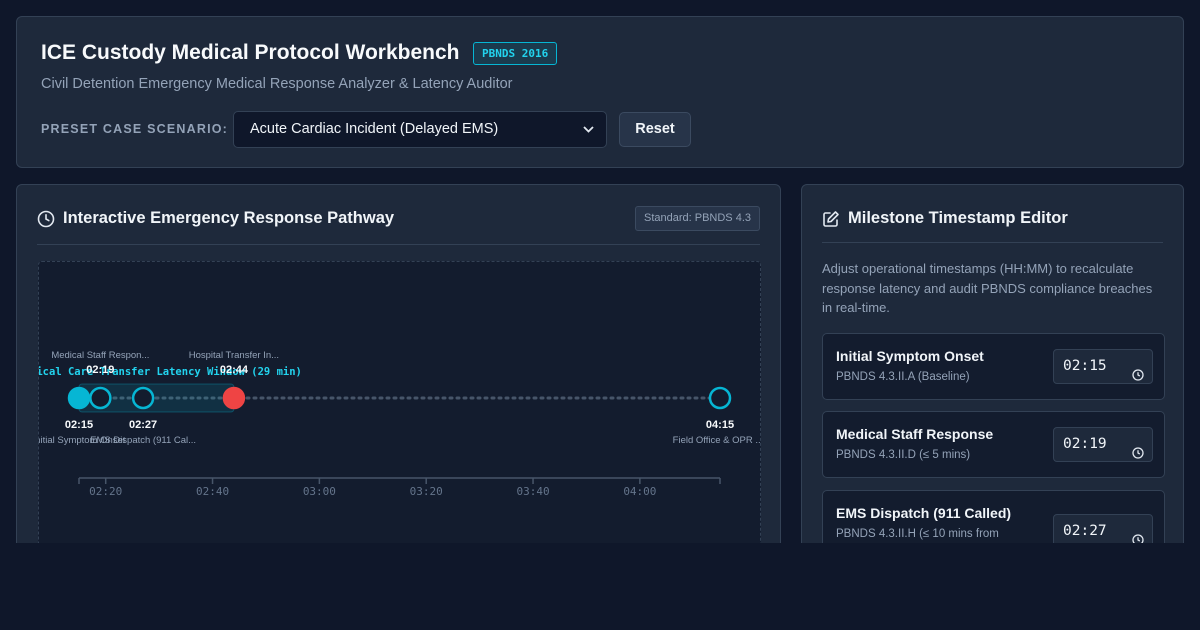  Describe the element at coordinates (212, 491) in the screenshot. I see `axis-tick-label: 02:40` at that location.